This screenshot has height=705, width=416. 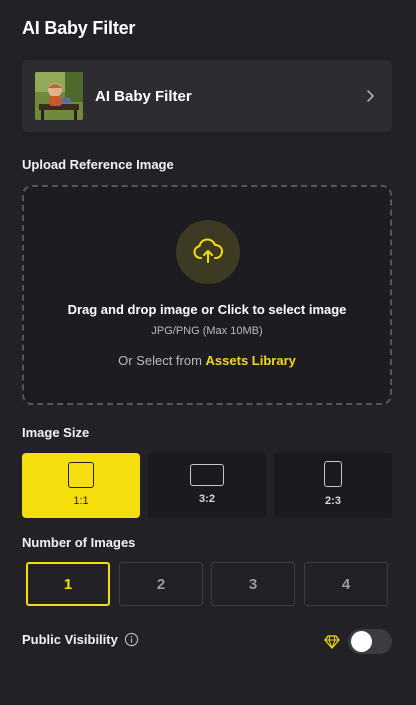 I want to click on public-visibility-toggle, so click(x=370, y=641).